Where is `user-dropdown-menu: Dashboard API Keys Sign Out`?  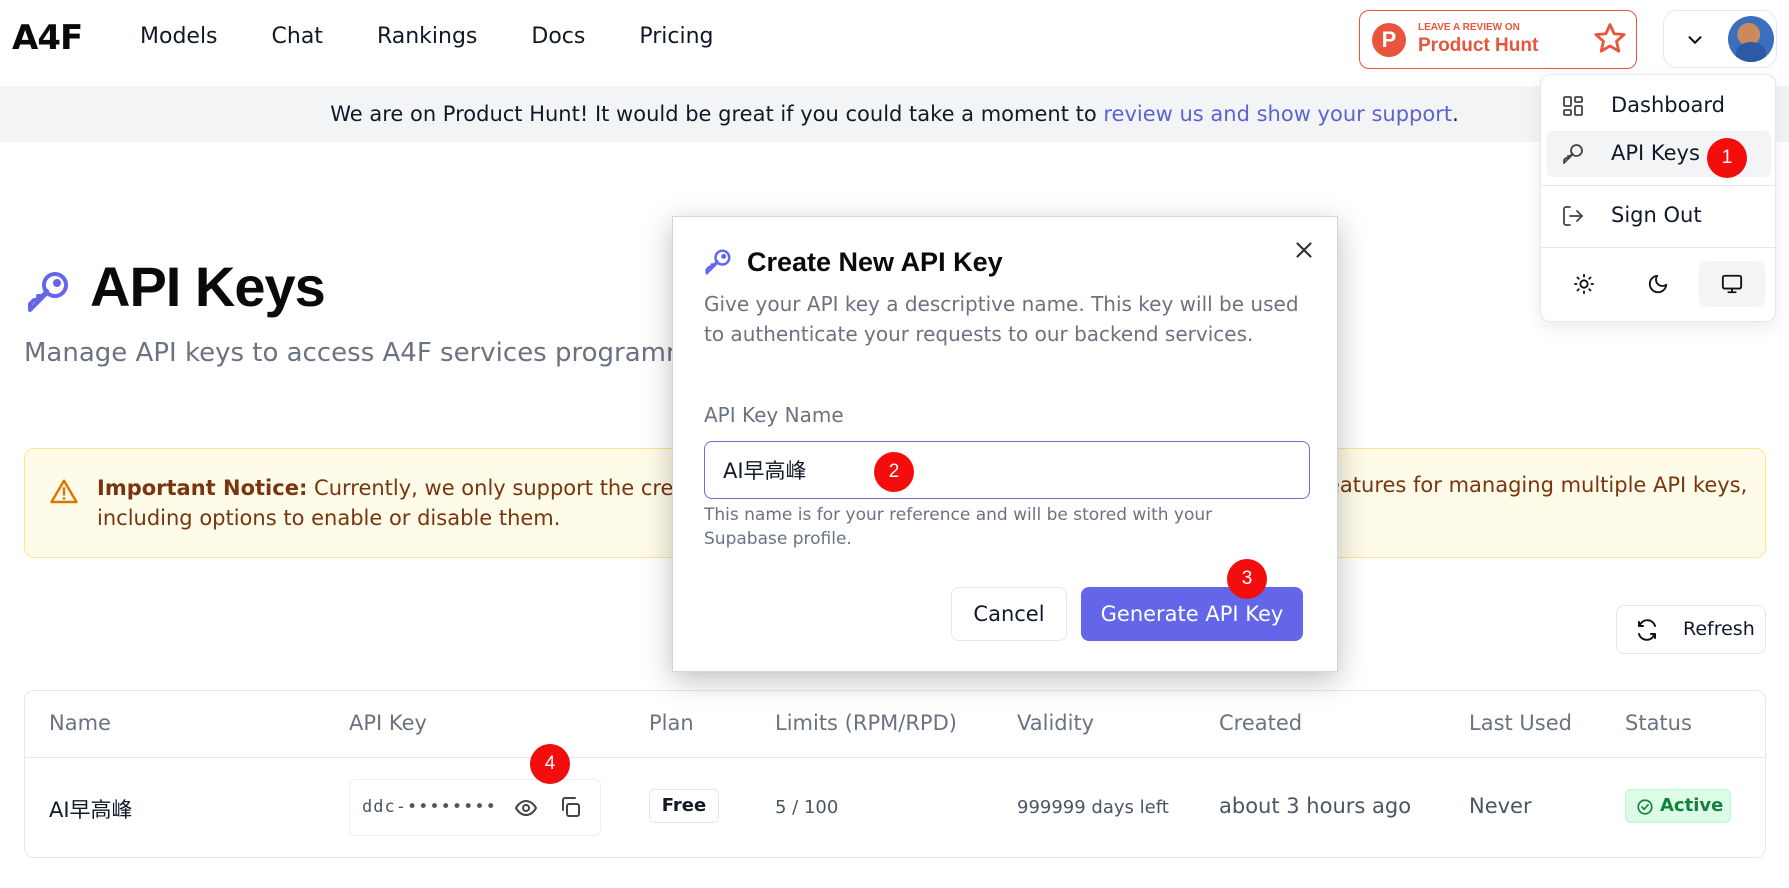
user-dropdown-menu: Dashboard API Keys Sign Out is located at coordinates (1658, 198).